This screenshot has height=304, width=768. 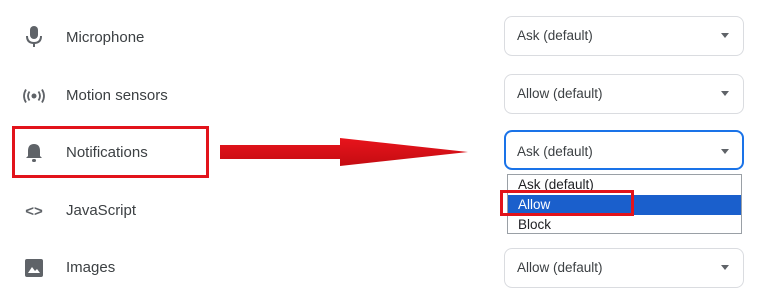 What do you see at coordinates (101, 210) in the screenshot?
I see `javascript-label: JavaScript` at bounding box center [101, 210].